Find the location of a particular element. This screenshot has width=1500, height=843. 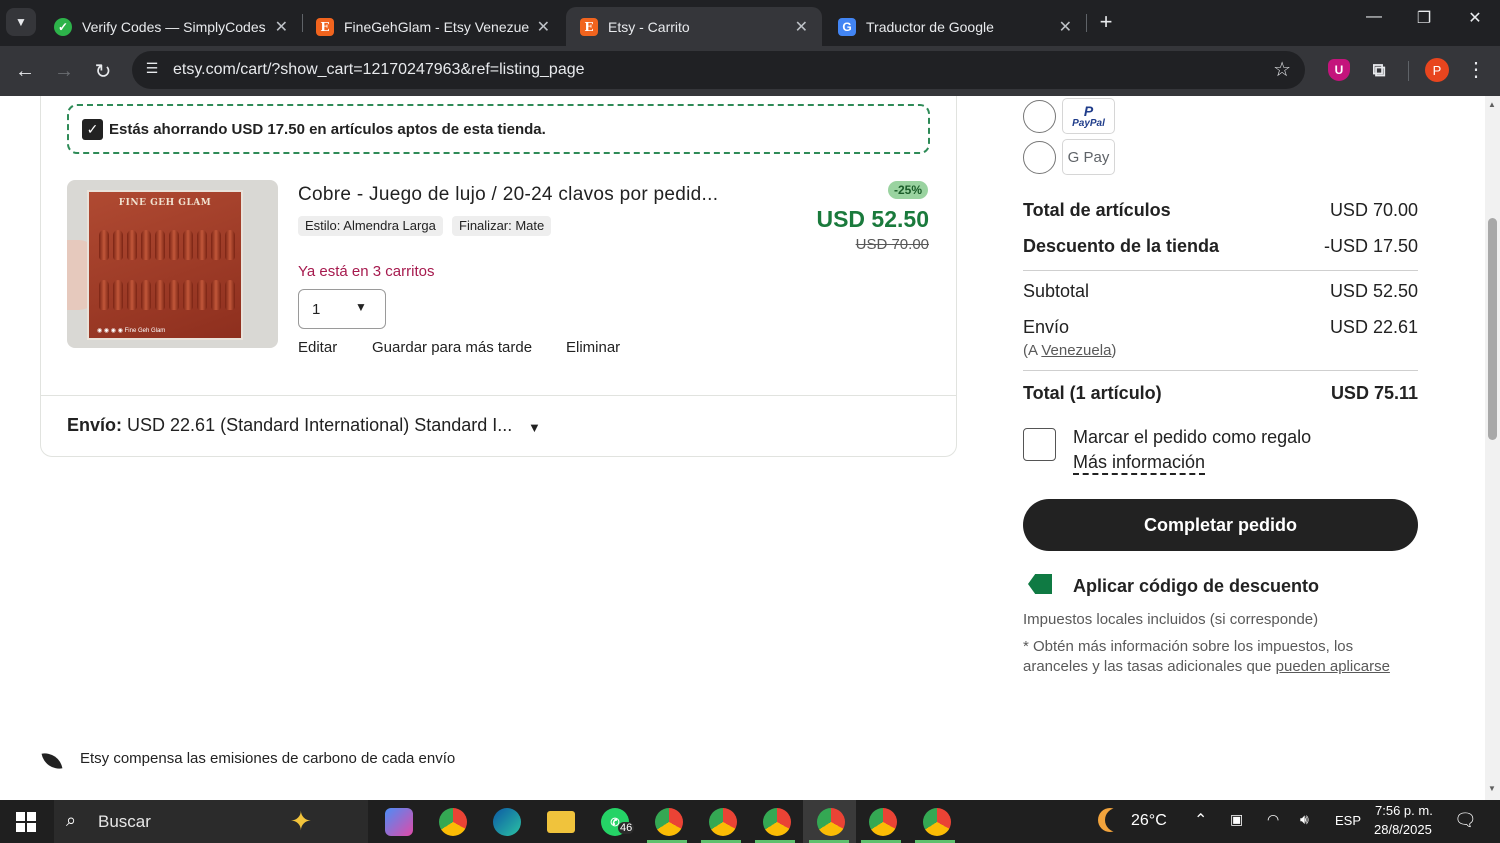

chrome-profile-c2-icon is located at coordinates (723, 822).